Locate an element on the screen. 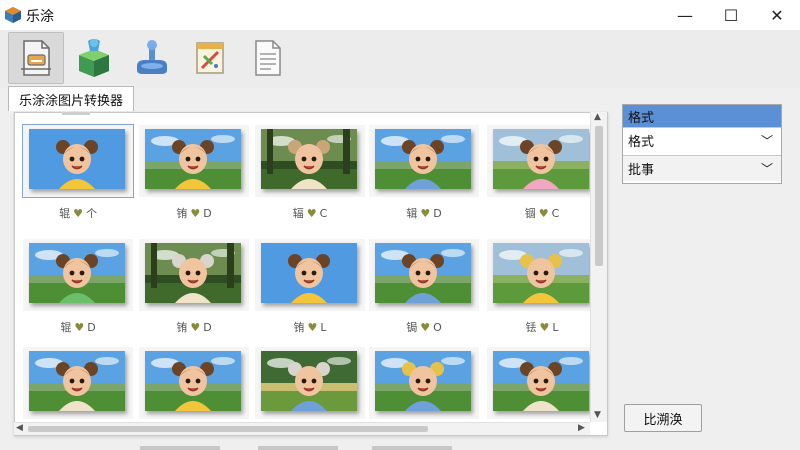  gallery-item-caption: 辊 ♥ 个 is located at coordinates (78, 213).